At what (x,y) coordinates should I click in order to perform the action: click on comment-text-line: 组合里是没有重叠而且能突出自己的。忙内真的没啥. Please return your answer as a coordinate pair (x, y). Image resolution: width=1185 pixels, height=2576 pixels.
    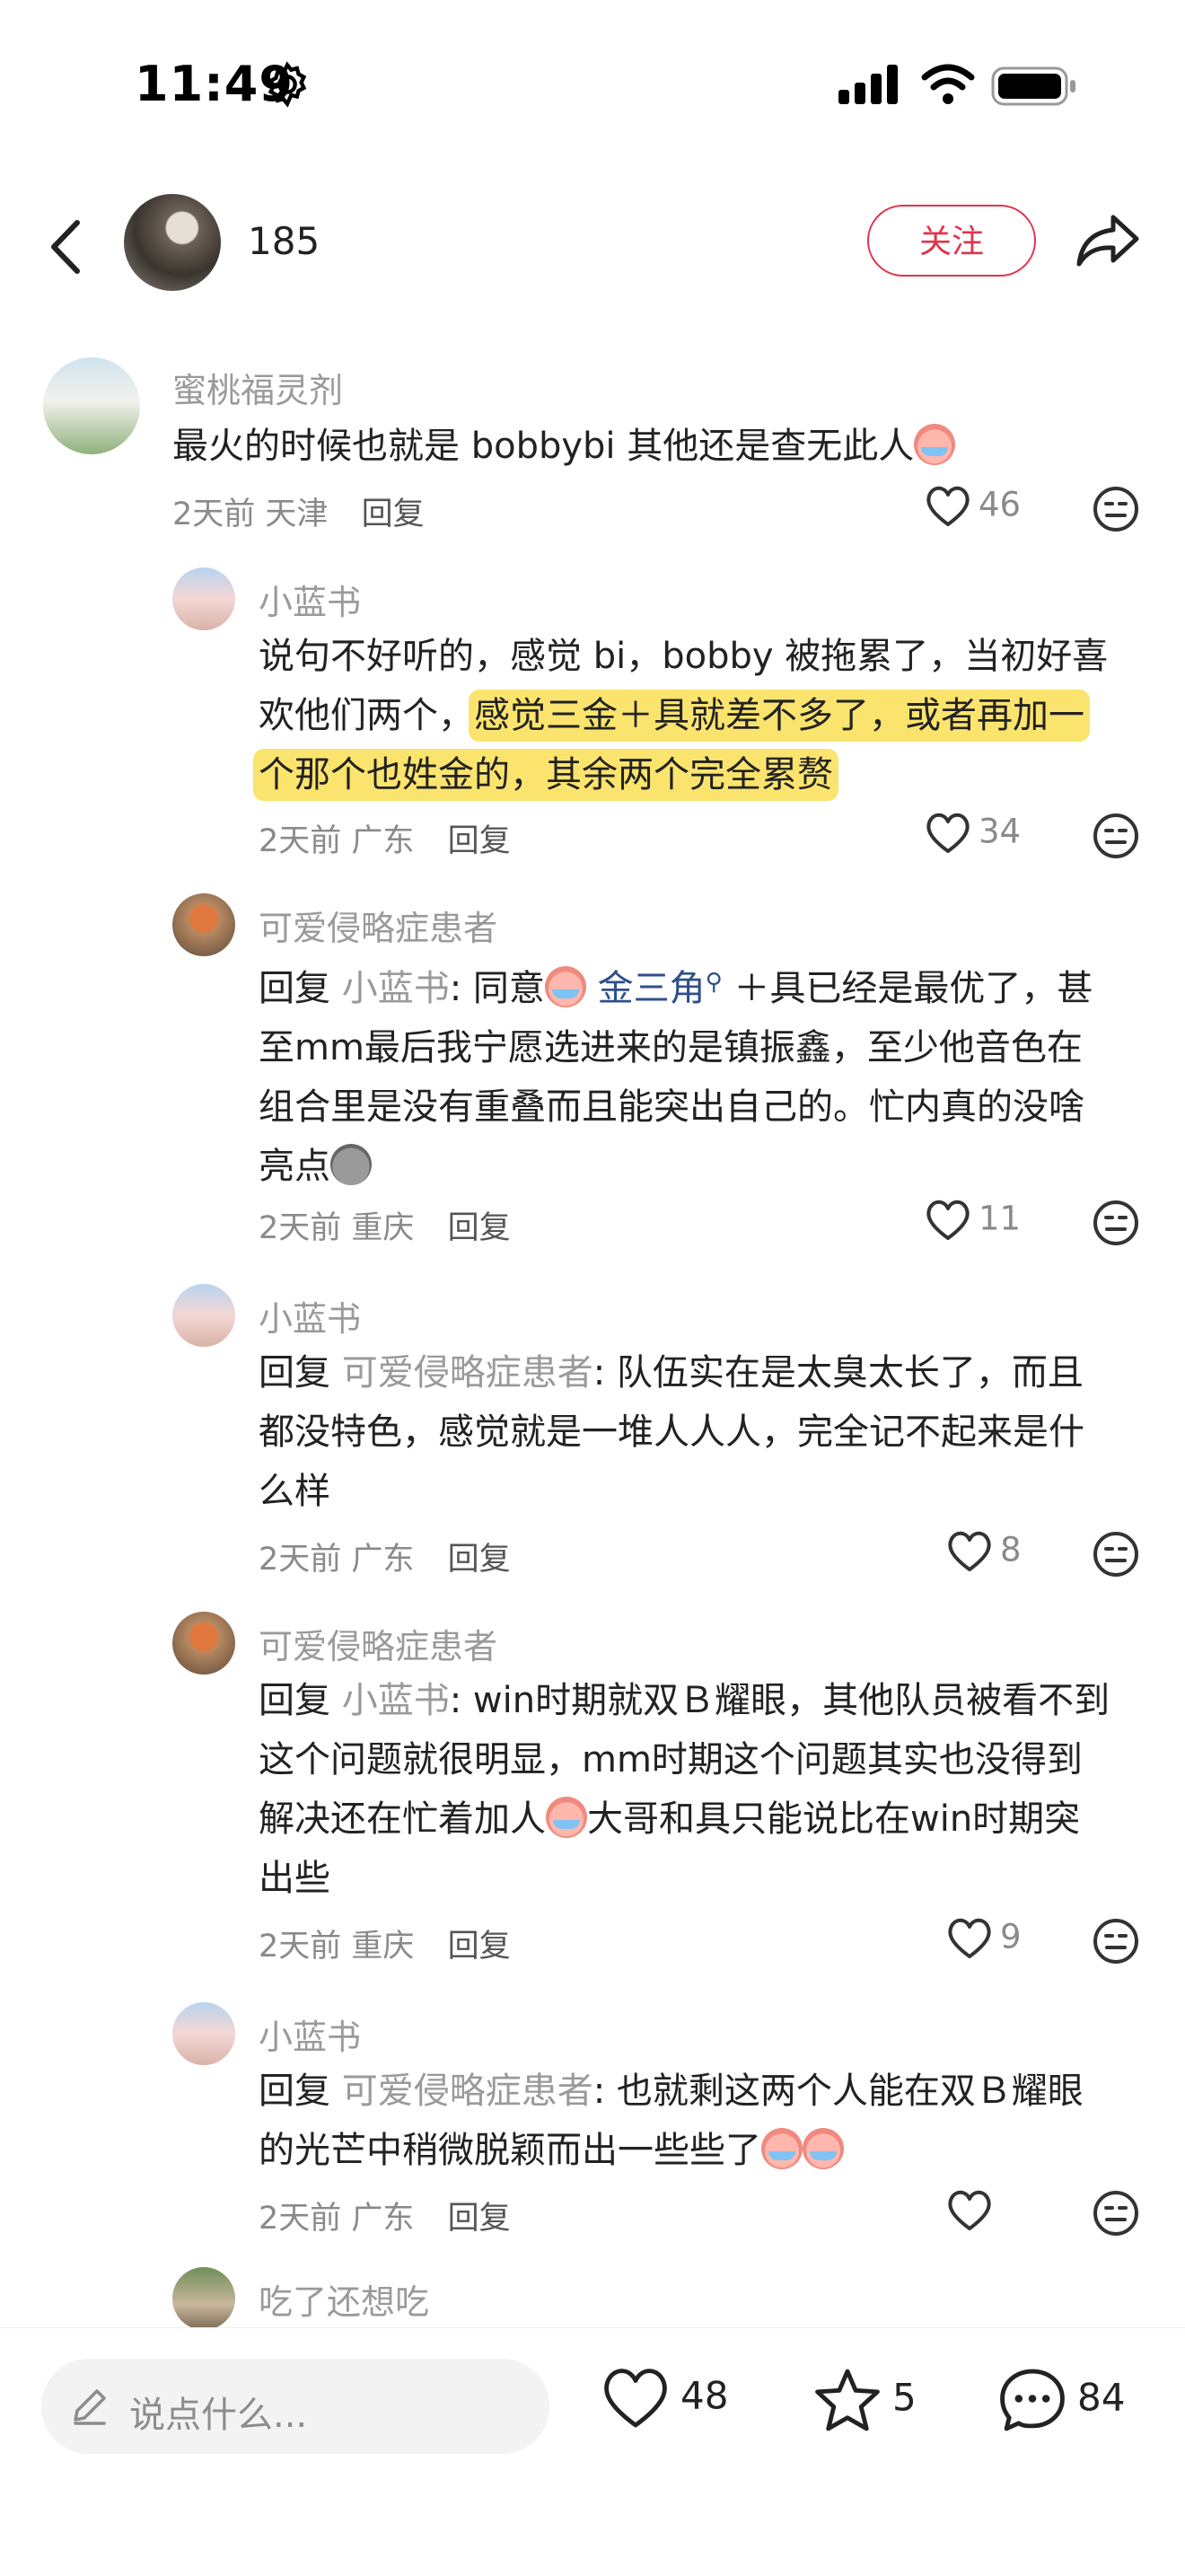
    Looking at the image, I should click on (671, 1107).